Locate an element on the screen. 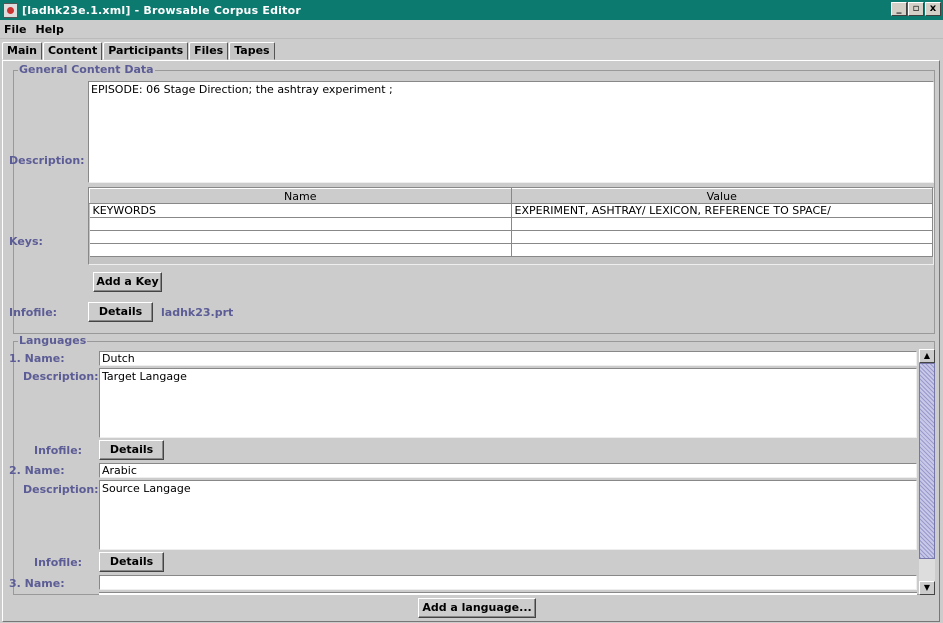 The width and height of the screenshot is (943, 623). column-header-value: Value is located at coordinates (721, 196).